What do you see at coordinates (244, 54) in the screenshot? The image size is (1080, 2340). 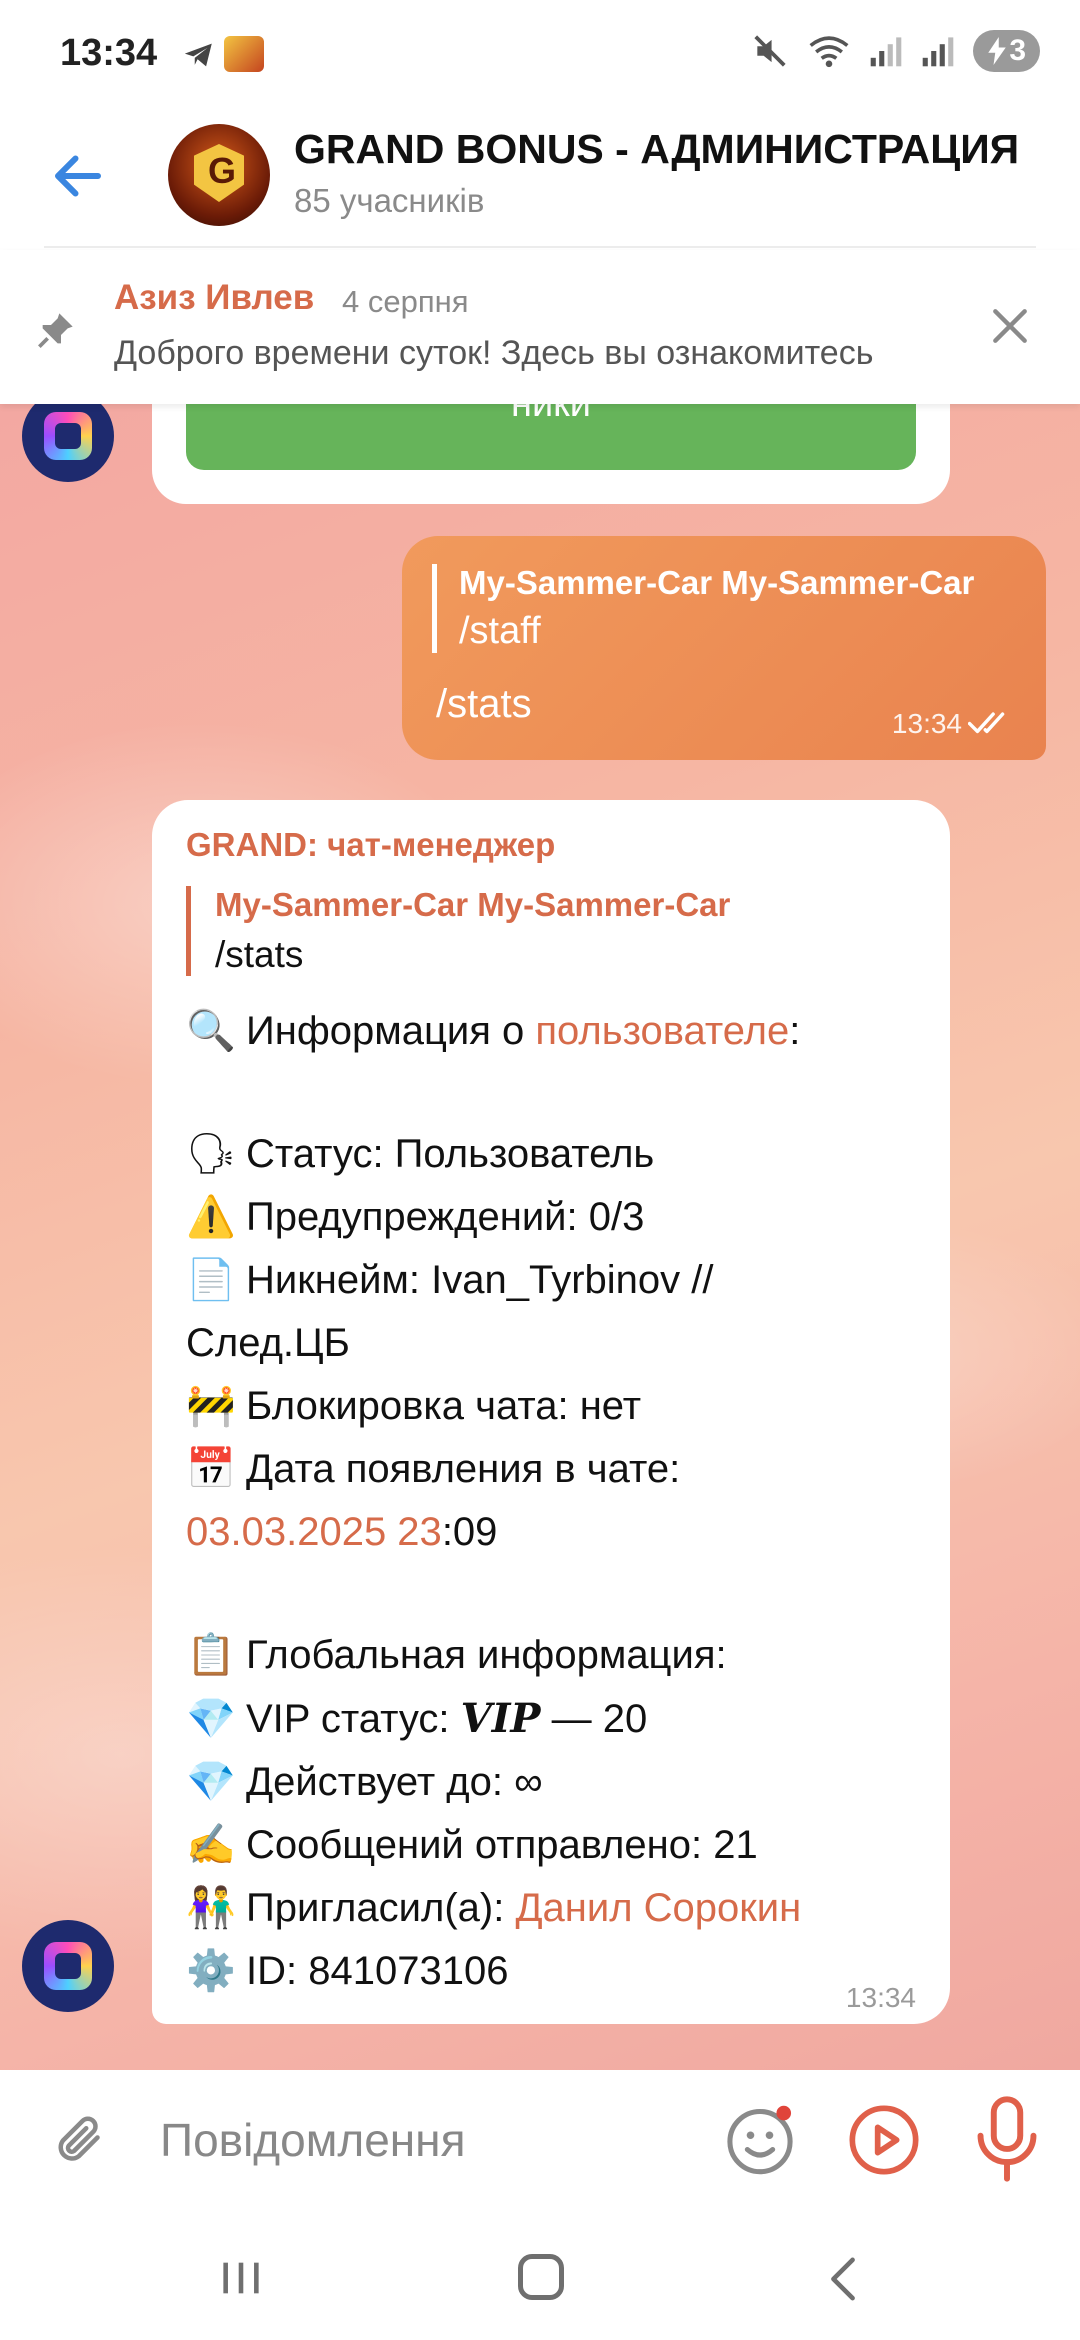 I see `app-notification-icon` at bounding box center [244, 54].